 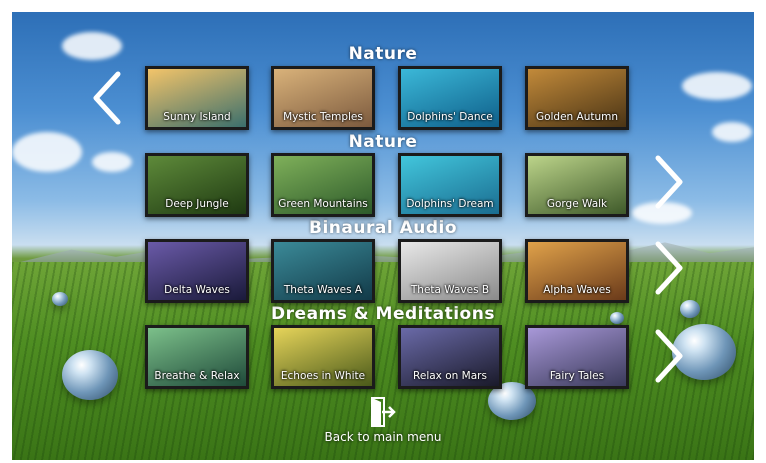 I want to click on next-page-button-dreams, so click(x=668, y=356).